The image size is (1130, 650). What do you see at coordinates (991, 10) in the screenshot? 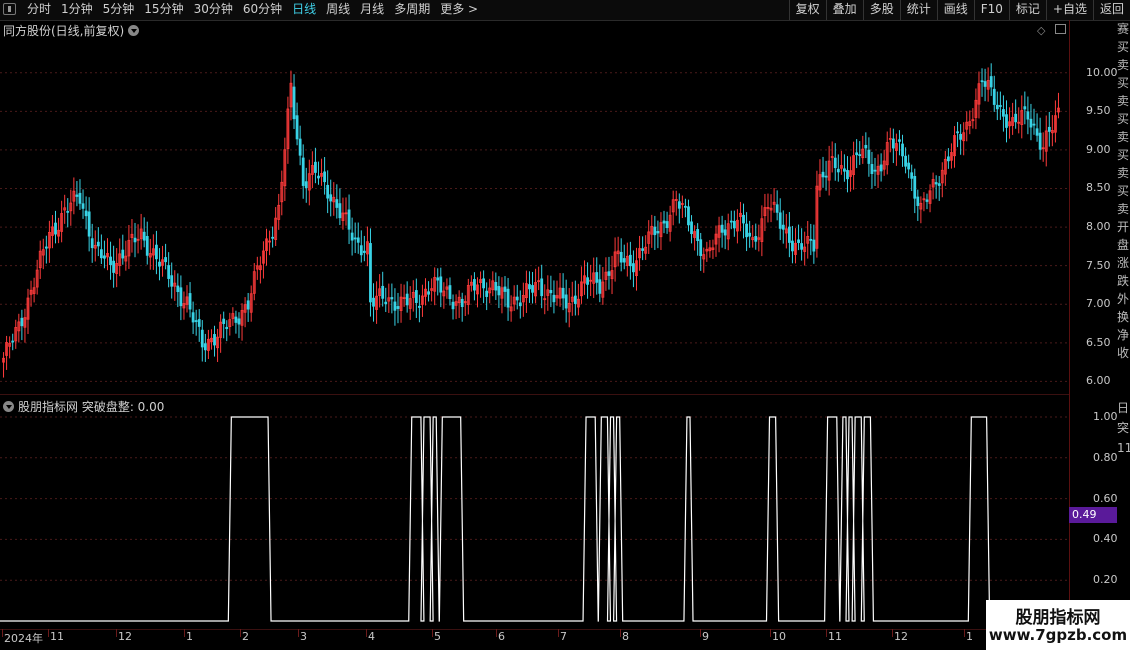
I see `toolbar-button: F10` at bounding box center [991, 10].